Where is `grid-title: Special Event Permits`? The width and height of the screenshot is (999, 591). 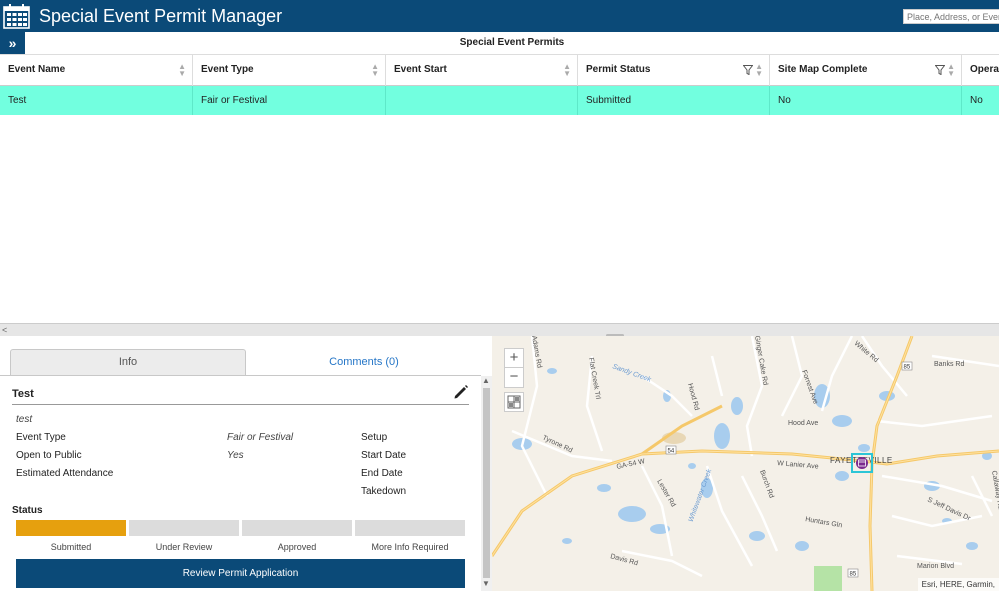
grid-title: Special Event Permits is located at coordinates (512, 42).